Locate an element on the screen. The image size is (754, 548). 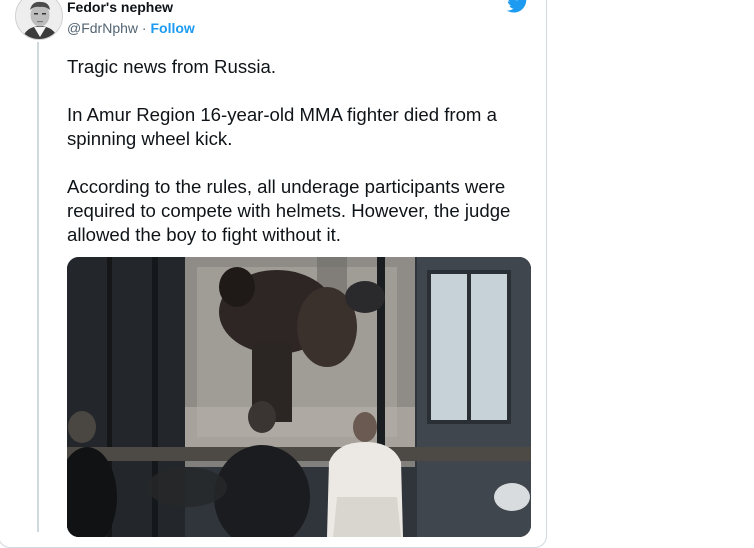
author-name: Fedor's nephew is located at coordinates (120, 7).